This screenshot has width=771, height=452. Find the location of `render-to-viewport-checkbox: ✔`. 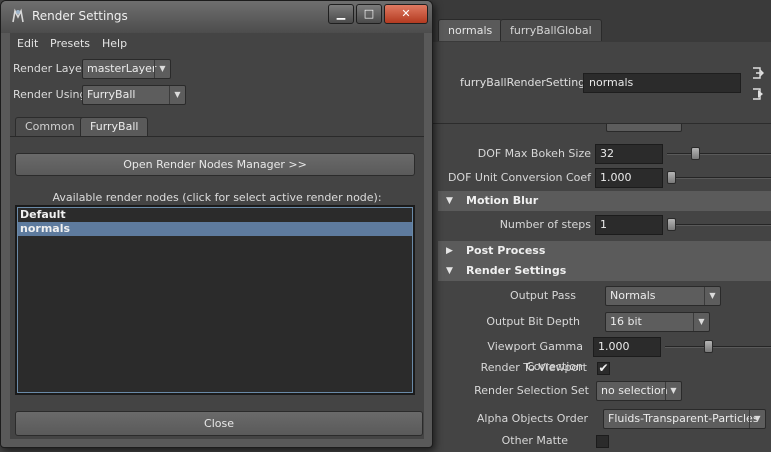

render-to-viewport-checkbox: ✔ is located at coordinates (603, 368).